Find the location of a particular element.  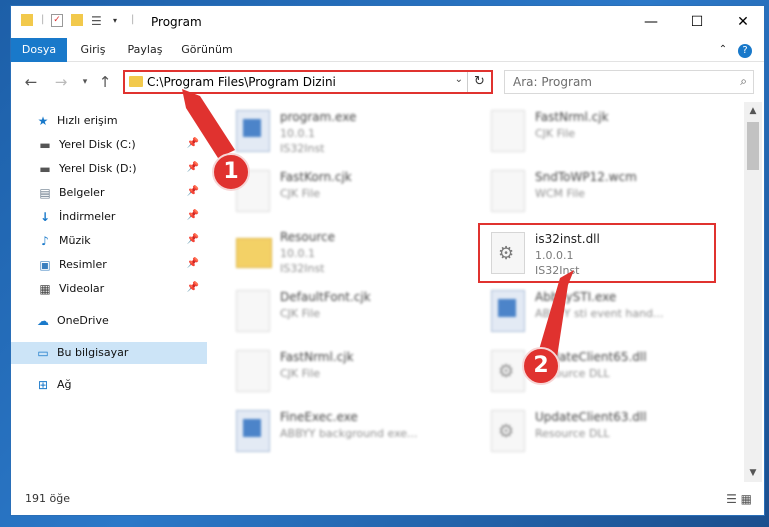

sidebar-item-label: Videolar is located at coordinates (82, 288).